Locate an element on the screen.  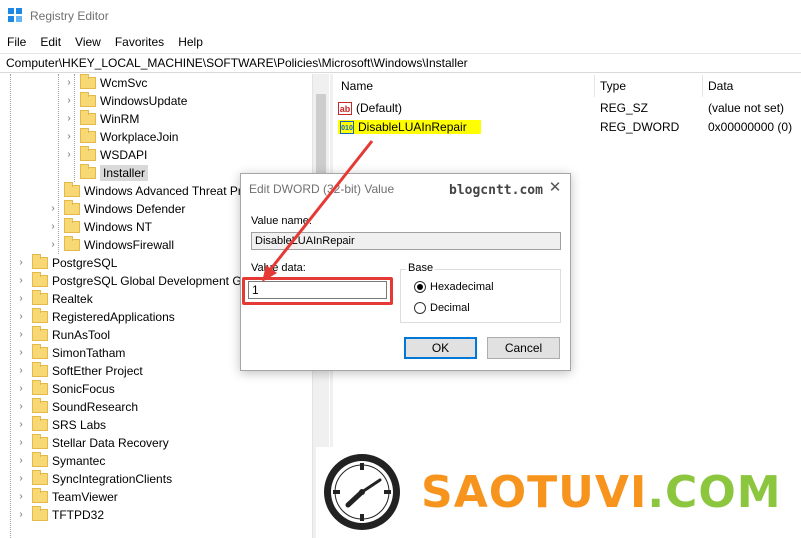
column-header-name: Name is located at coordinates (357, 86).